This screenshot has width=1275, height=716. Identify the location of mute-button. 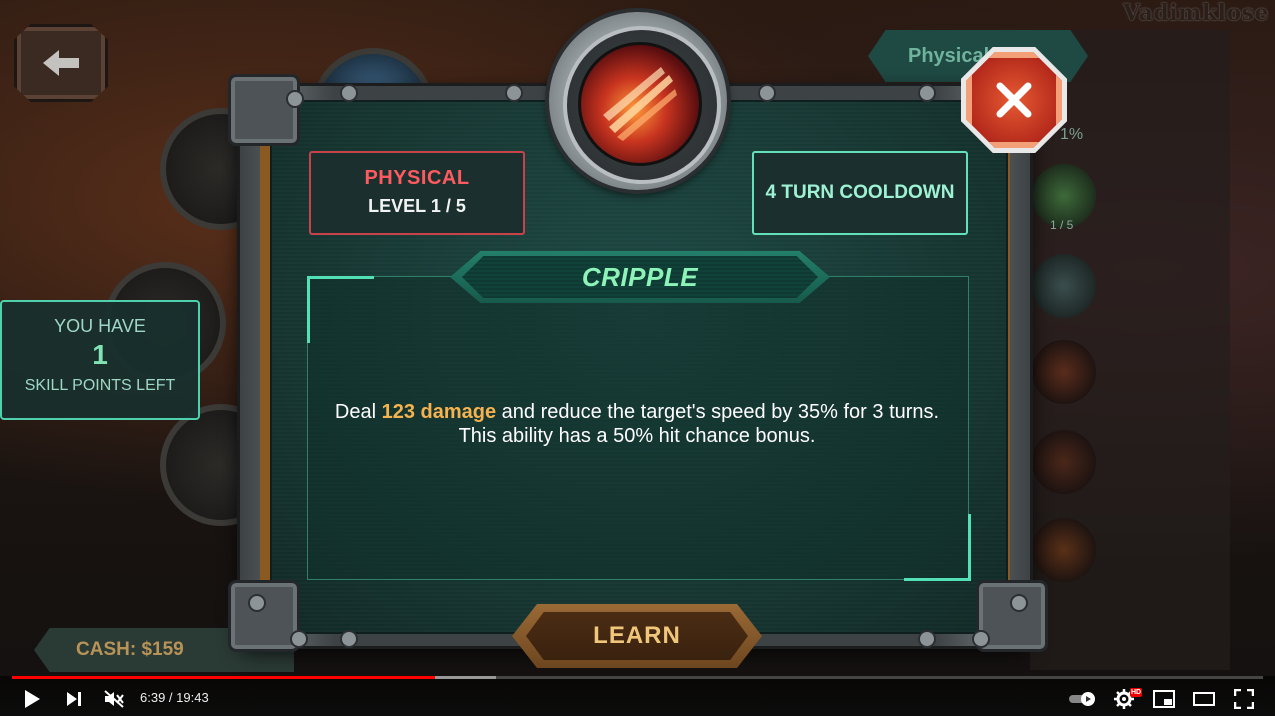
(114, 699).